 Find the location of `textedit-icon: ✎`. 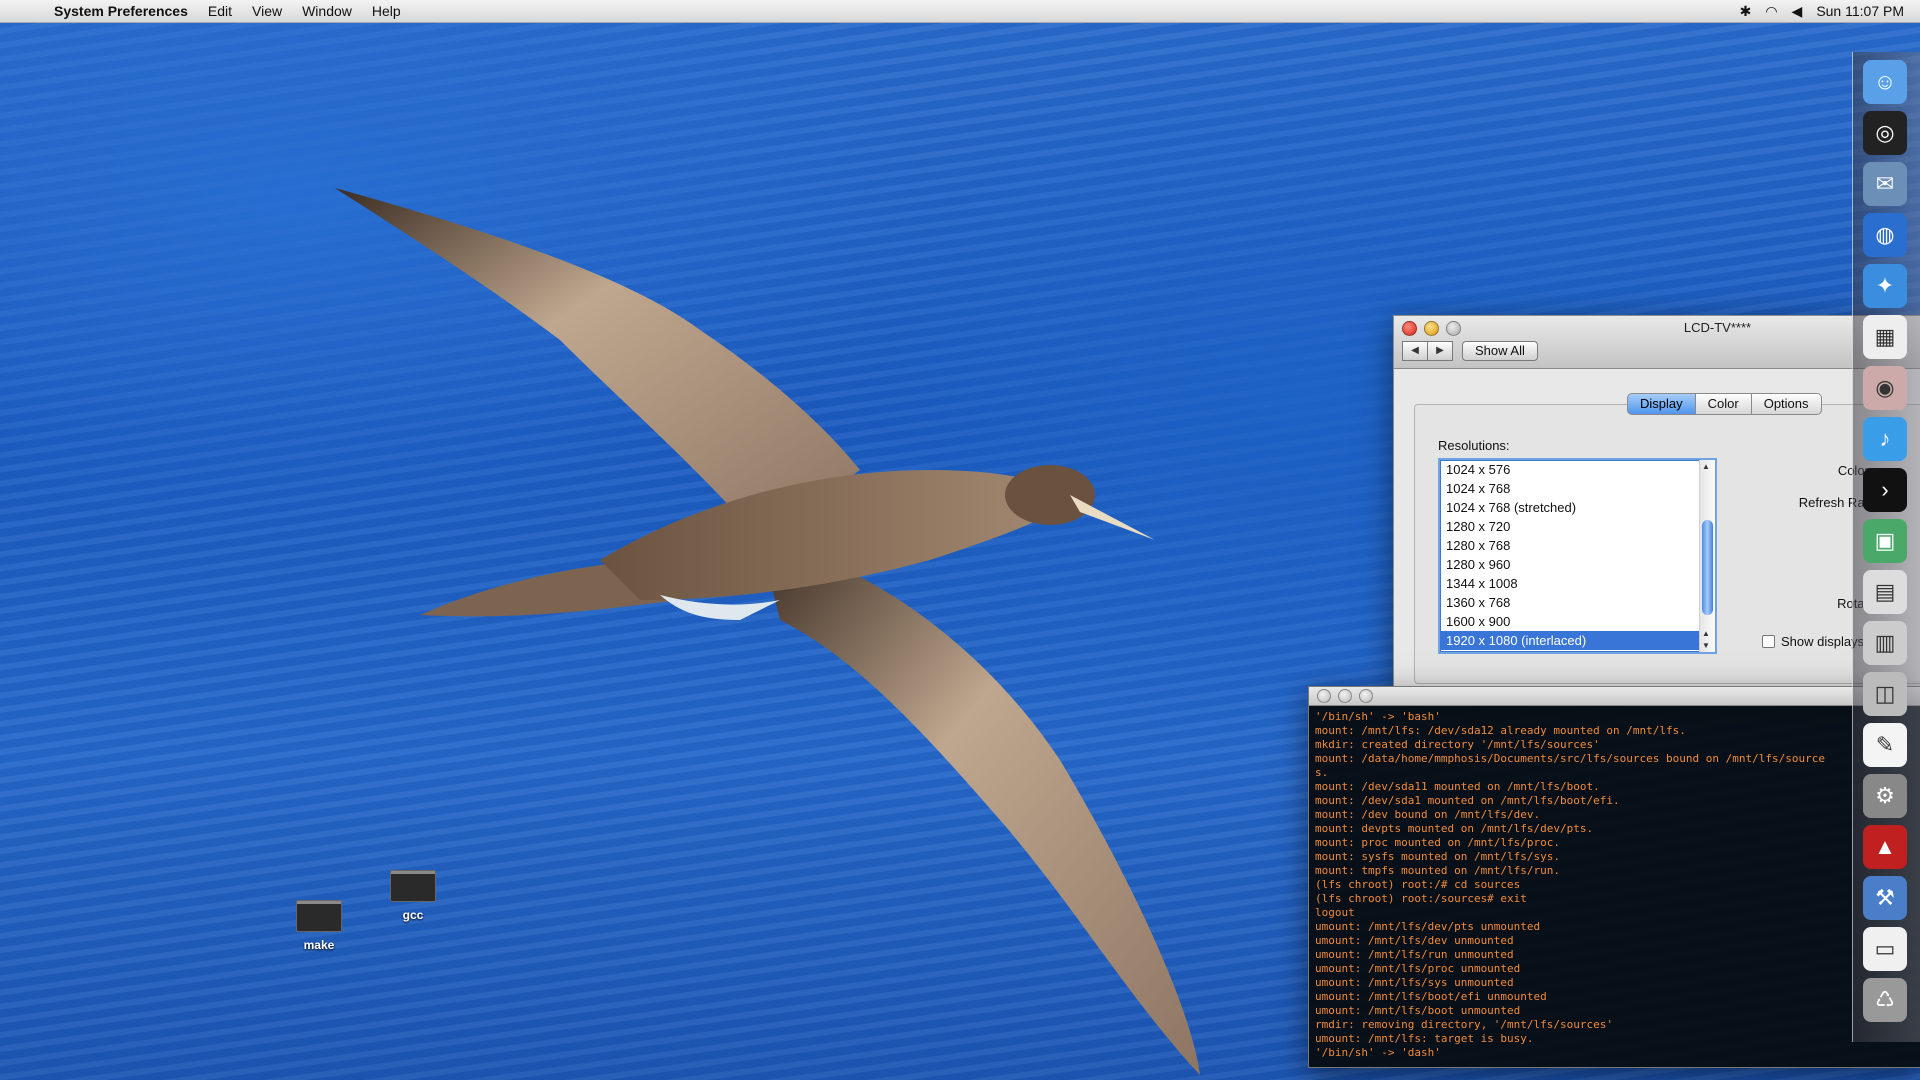

textedit-icon: ✎ is located at coordinates (1885, 745).